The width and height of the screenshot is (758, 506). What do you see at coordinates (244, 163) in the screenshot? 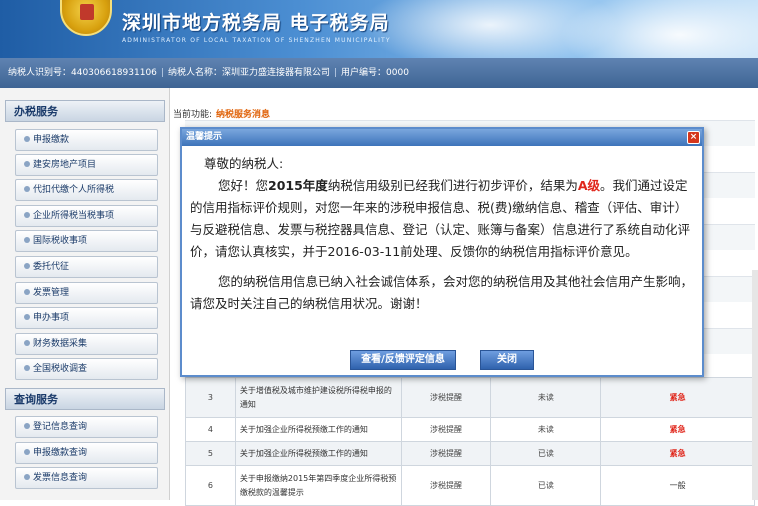
I see `dialog-greeting: 尊敬的纳税人:` at bounding box center [244, 163].